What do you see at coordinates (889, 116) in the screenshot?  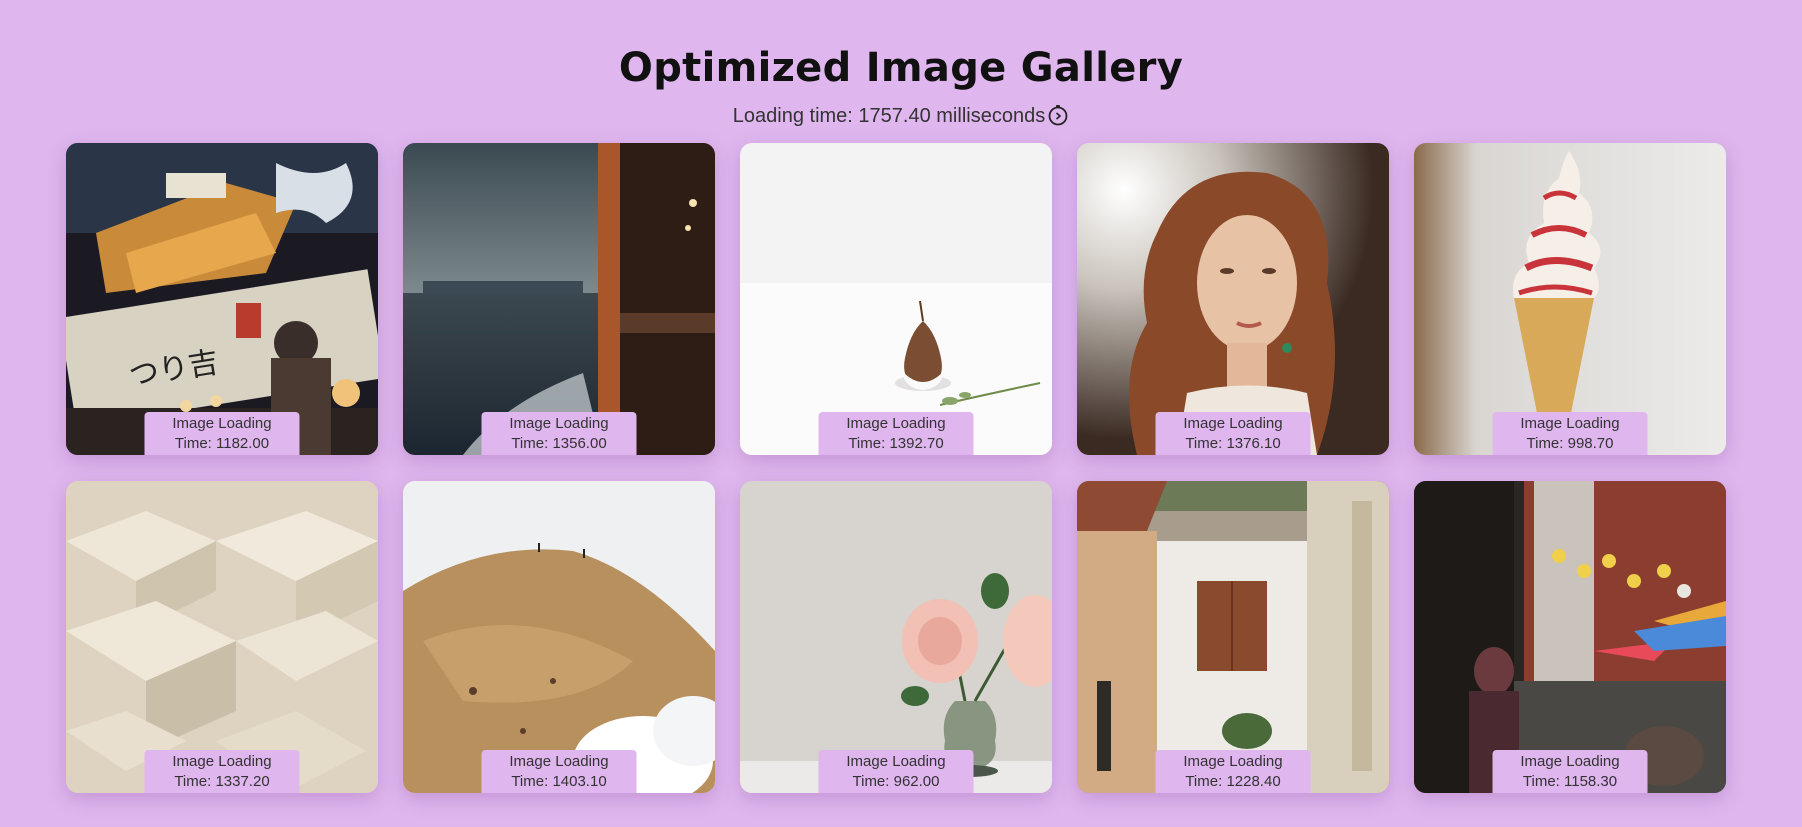 I see `loading-time-label: Loading time: 1757.40 milliseconds` at bounding box center [889, 116].